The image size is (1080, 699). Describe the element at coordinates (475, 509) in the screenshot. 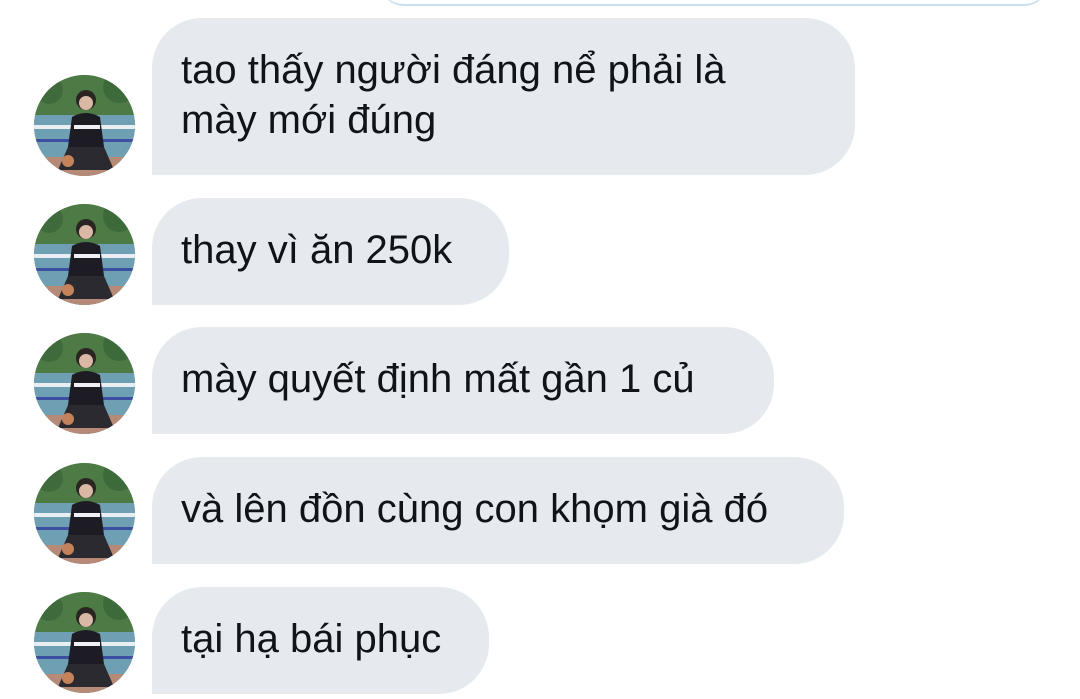

I see `message-text-line: và lên đồn cùng con khọm già đó` at that location.